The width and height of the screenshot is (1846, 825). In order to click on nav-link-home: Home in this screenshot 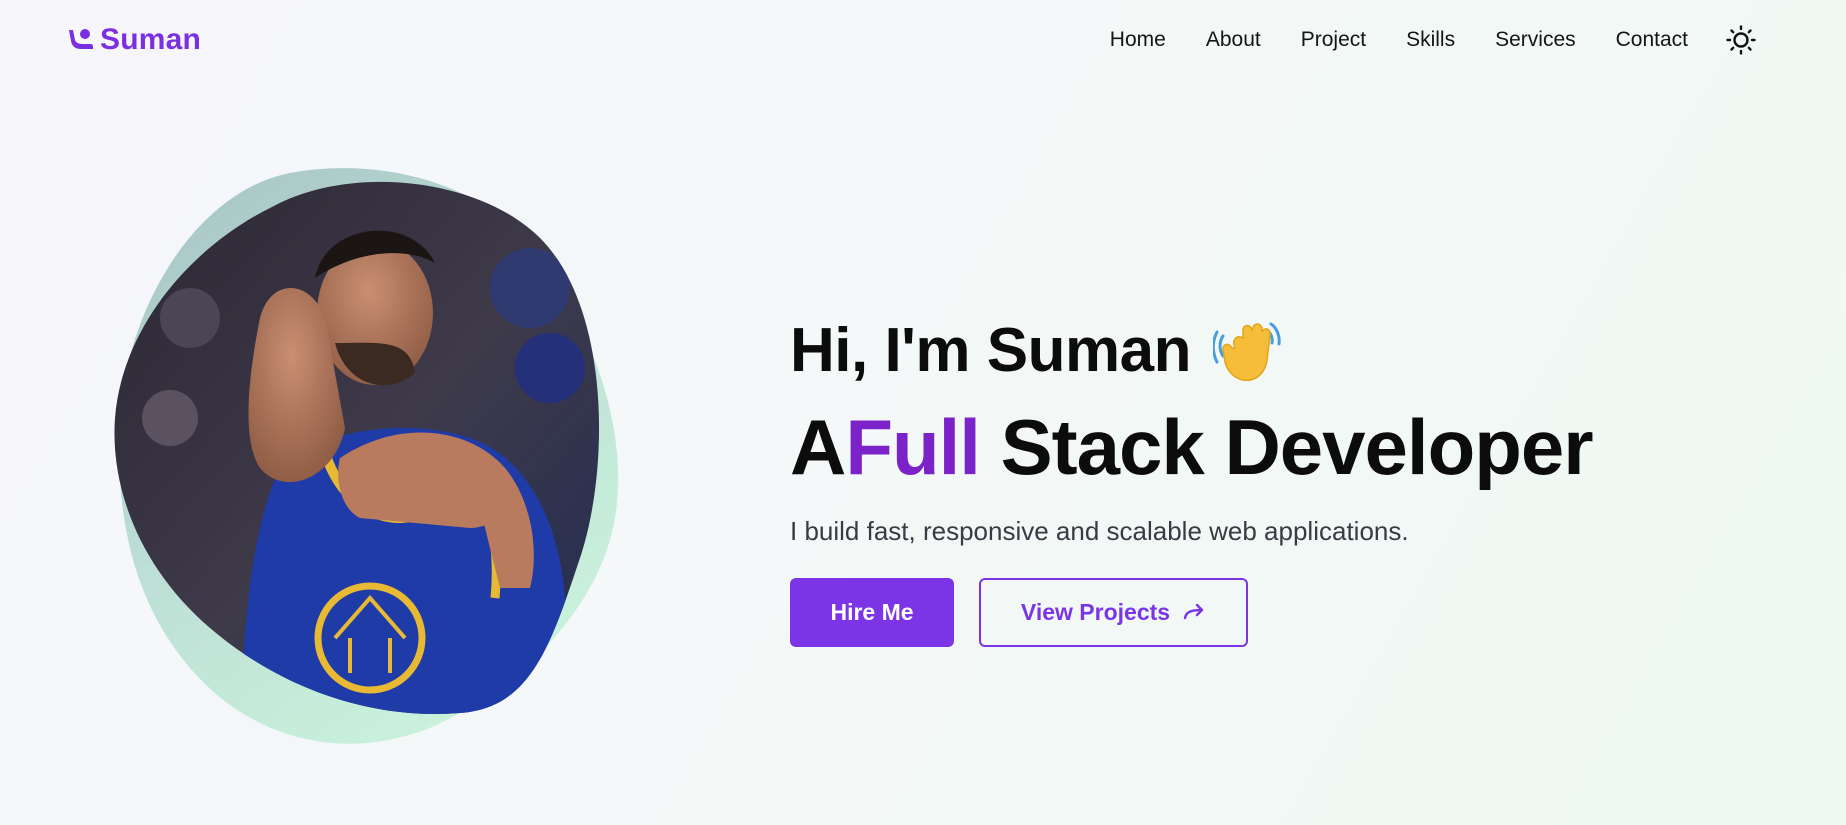, I will do `click(1138, 39)`.